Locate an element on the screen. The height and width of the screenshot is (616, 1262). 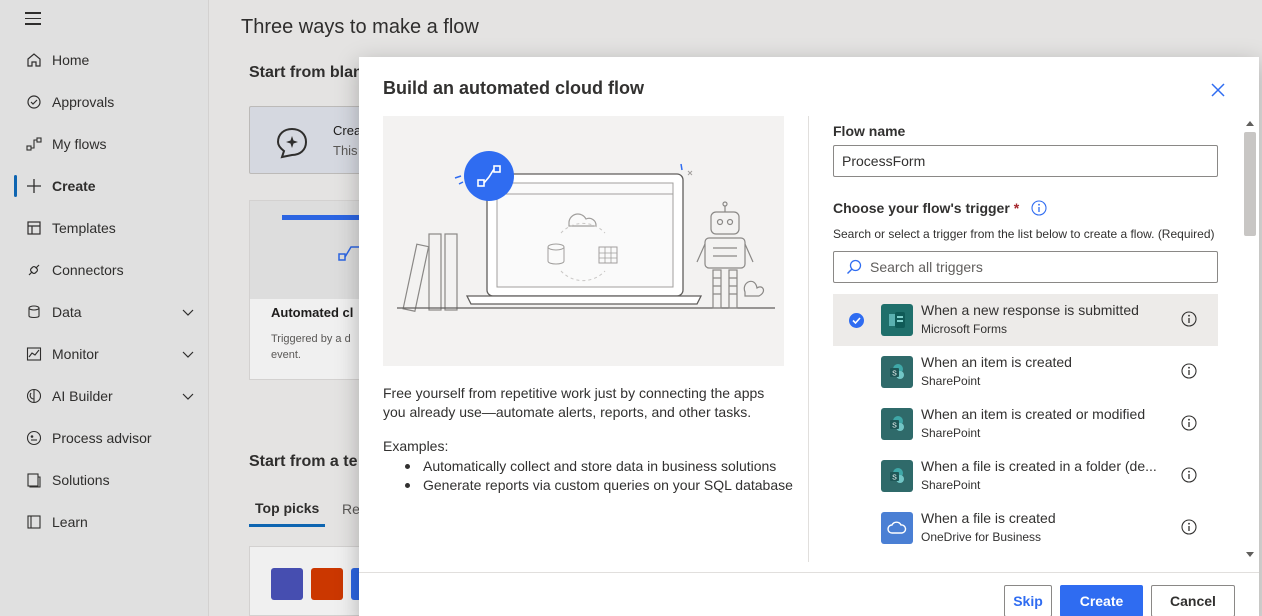
footer-divider is located at coordinates (809, 572).